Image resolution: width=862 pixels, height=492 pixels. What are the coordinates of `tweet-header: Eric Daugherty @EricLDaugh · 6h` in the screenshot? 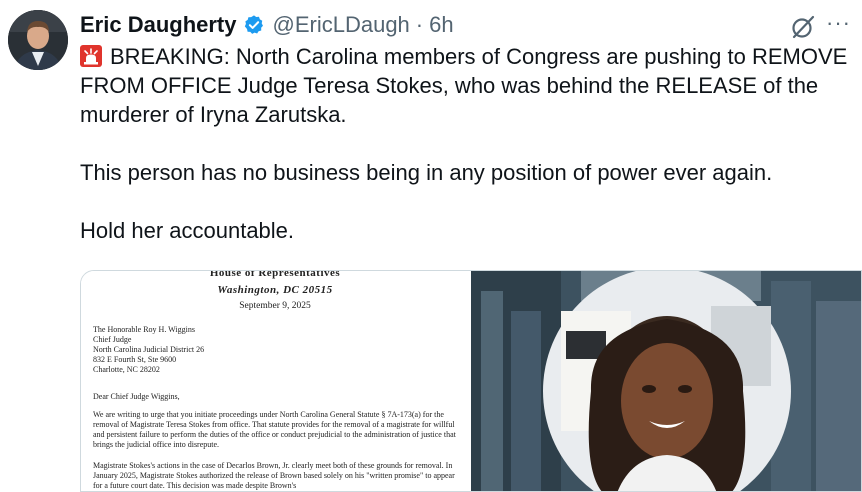 It's located at (267, 25).